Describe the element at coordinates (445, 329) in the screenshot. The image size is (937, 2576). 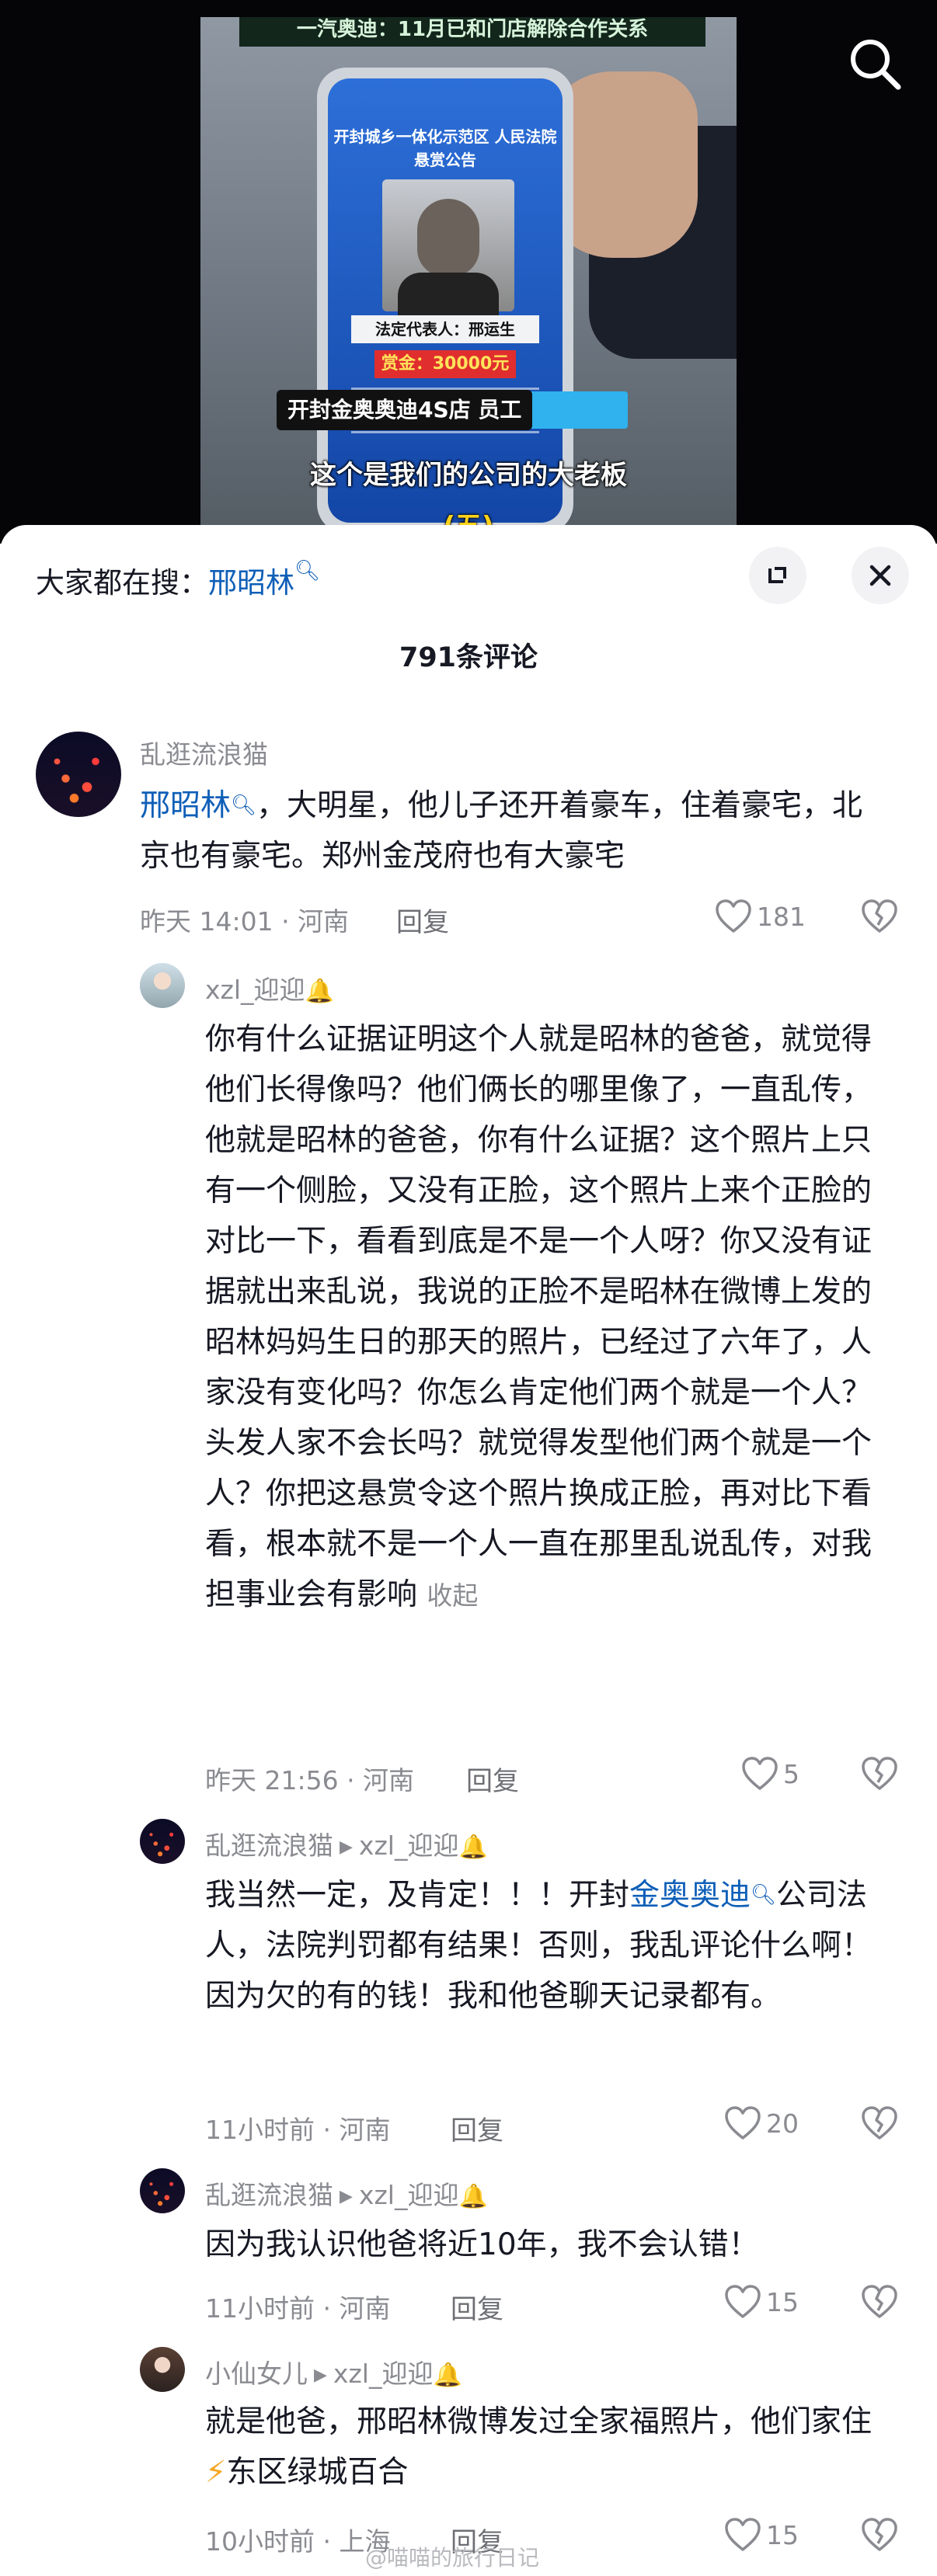
I see `notice-representative: 法定代表人：邢运生` at that location.